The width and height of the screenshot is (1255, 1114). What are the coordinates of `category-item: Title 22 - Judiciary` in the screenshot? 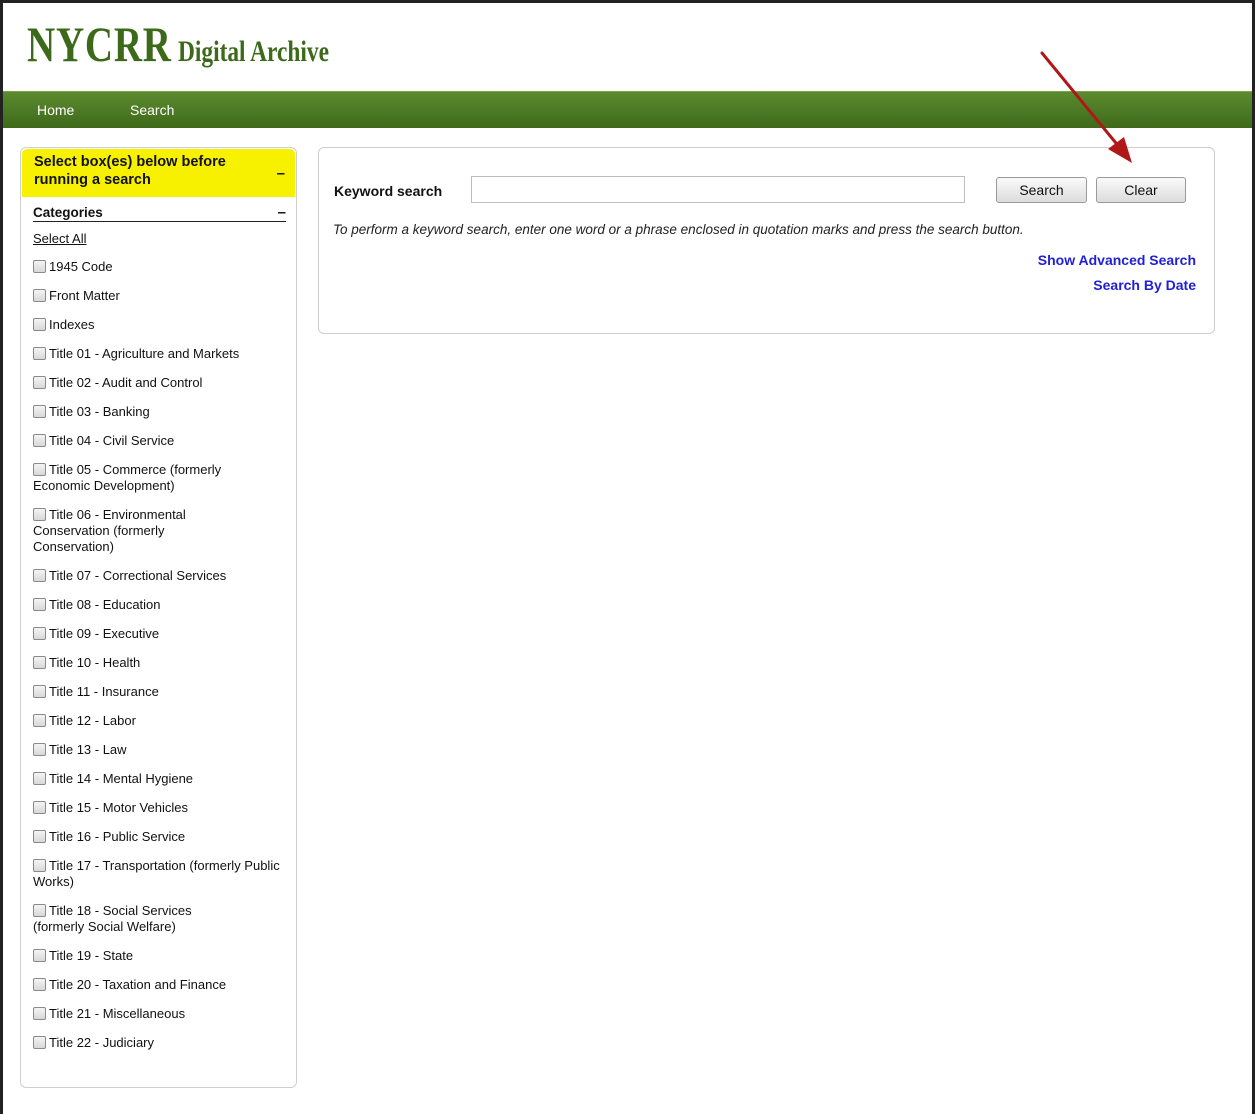 It's located at (164, 1043).